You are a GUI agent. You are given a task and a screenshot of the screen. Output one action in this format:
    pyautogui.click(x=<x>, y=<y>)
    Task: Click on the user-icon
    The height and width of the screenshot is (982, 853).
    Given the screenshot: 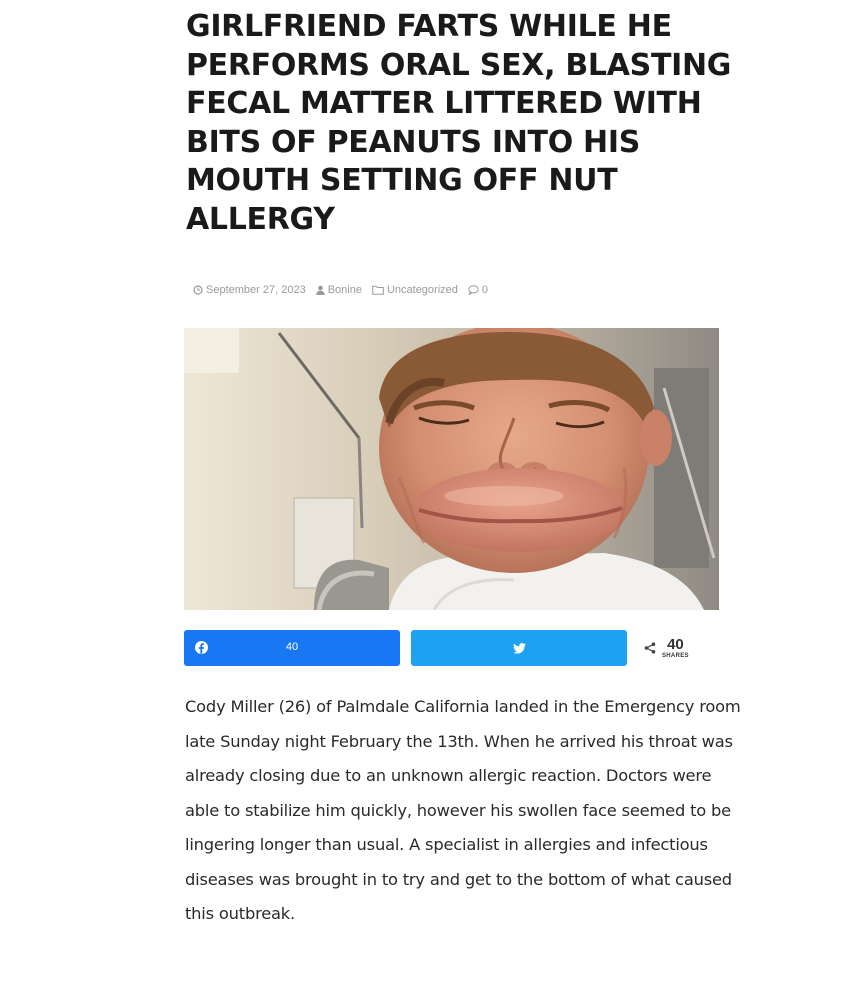 What is the action you would take?
    pyautogui.click(x=320, y=290)
    